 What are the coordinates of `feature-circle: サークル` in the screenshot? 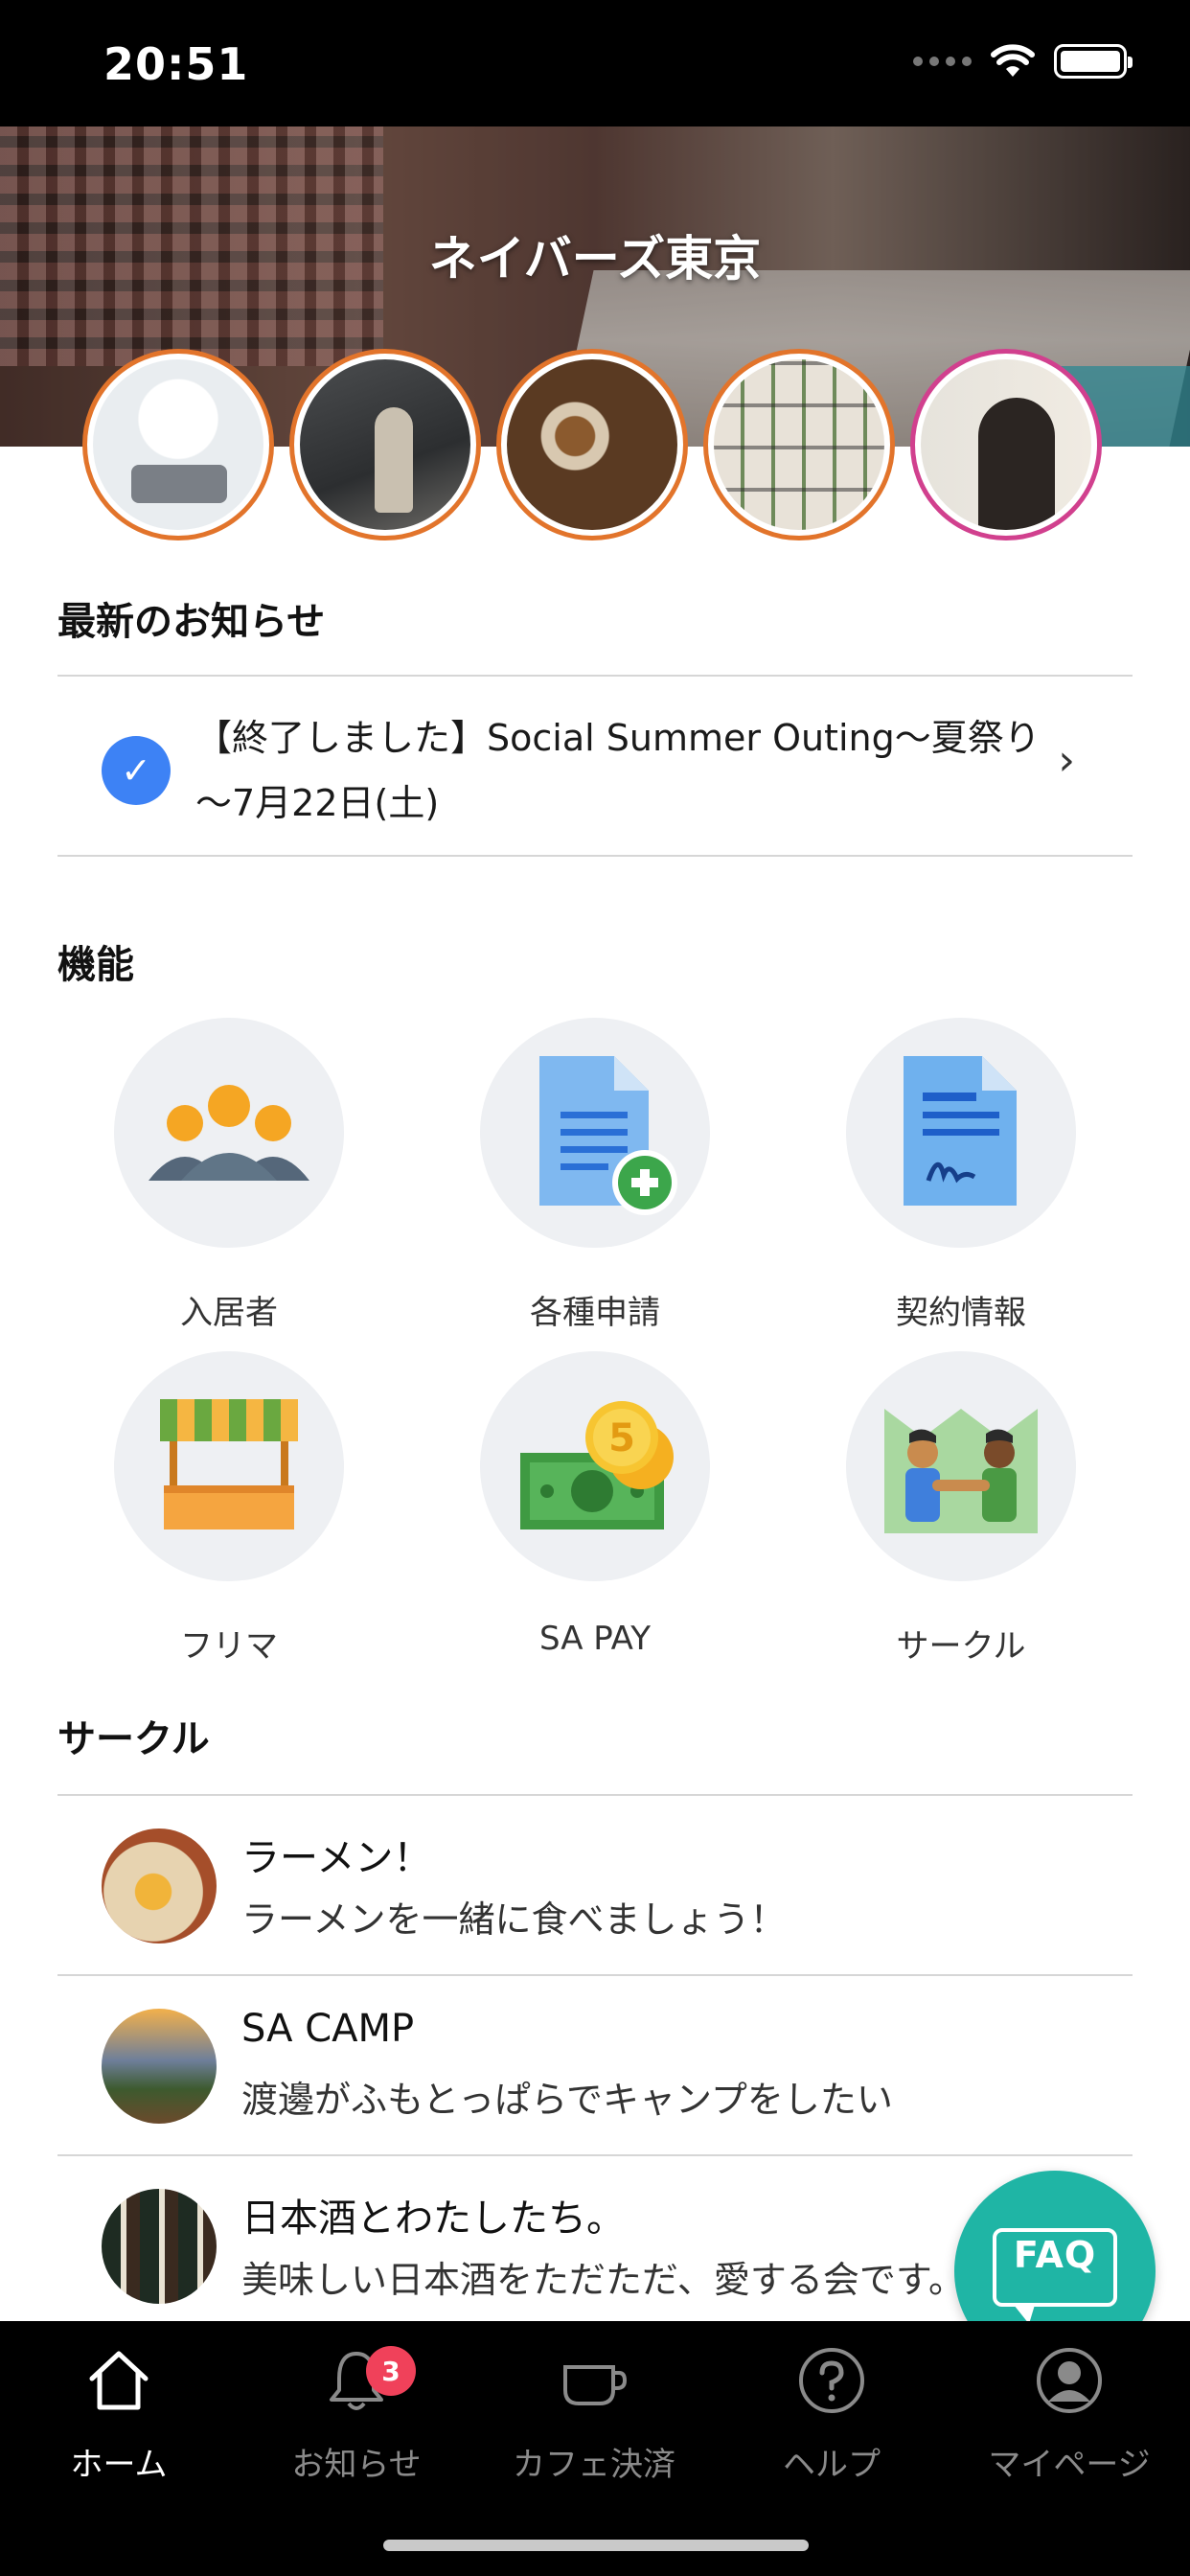 It's located at (961, 1509).